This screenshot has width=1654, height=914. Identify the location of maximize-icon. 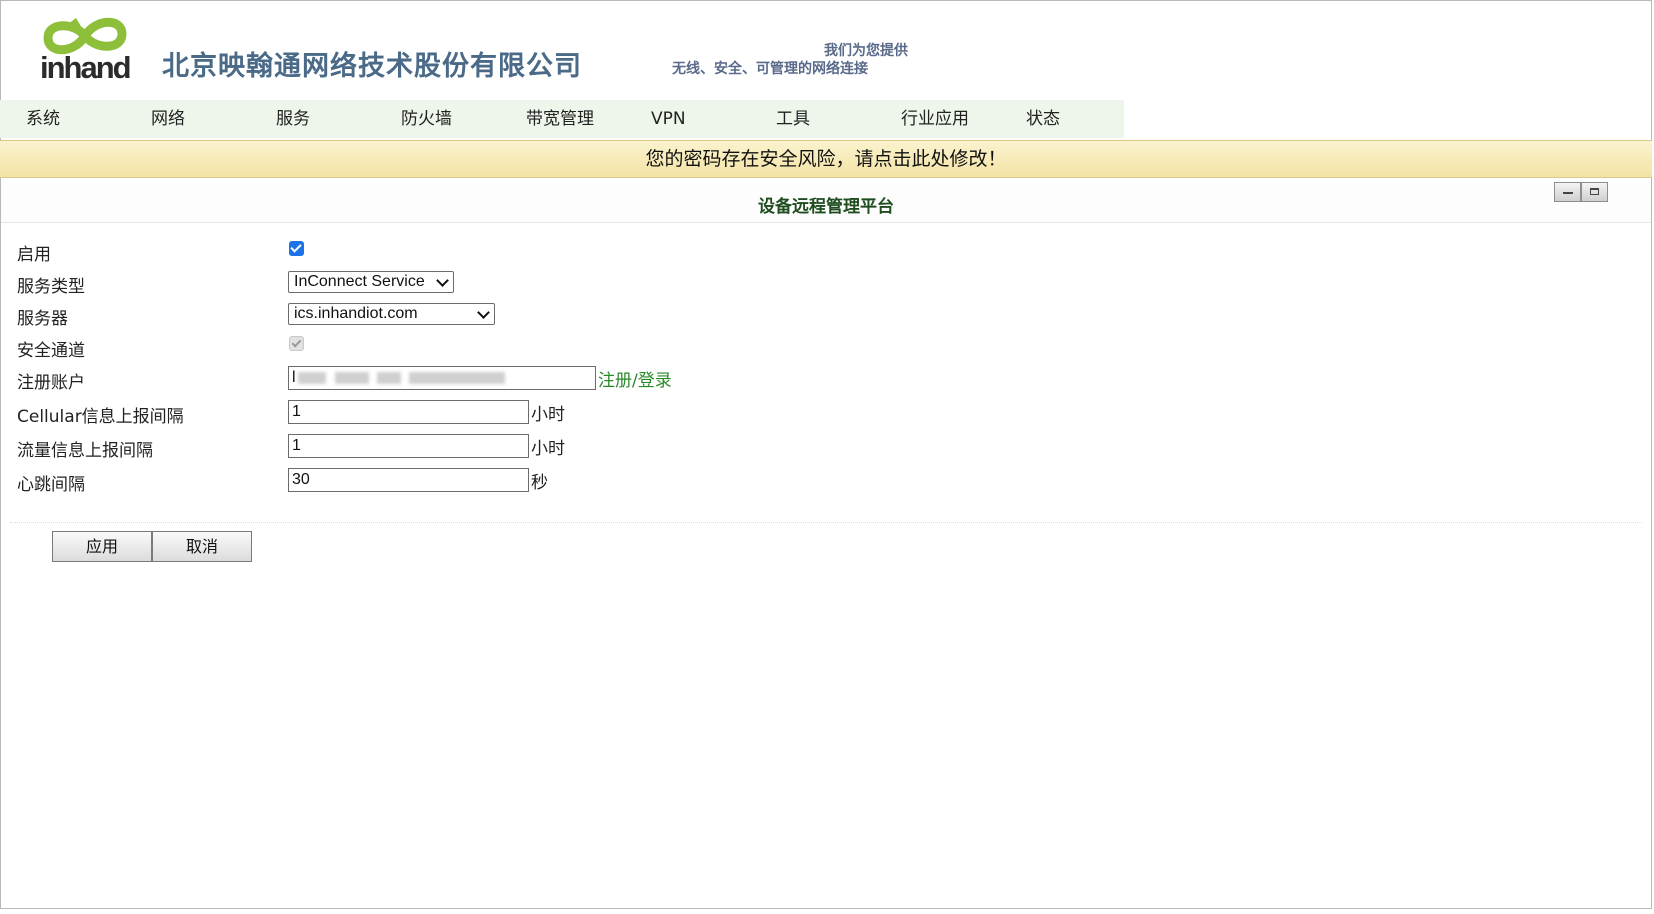
(1594, 191).